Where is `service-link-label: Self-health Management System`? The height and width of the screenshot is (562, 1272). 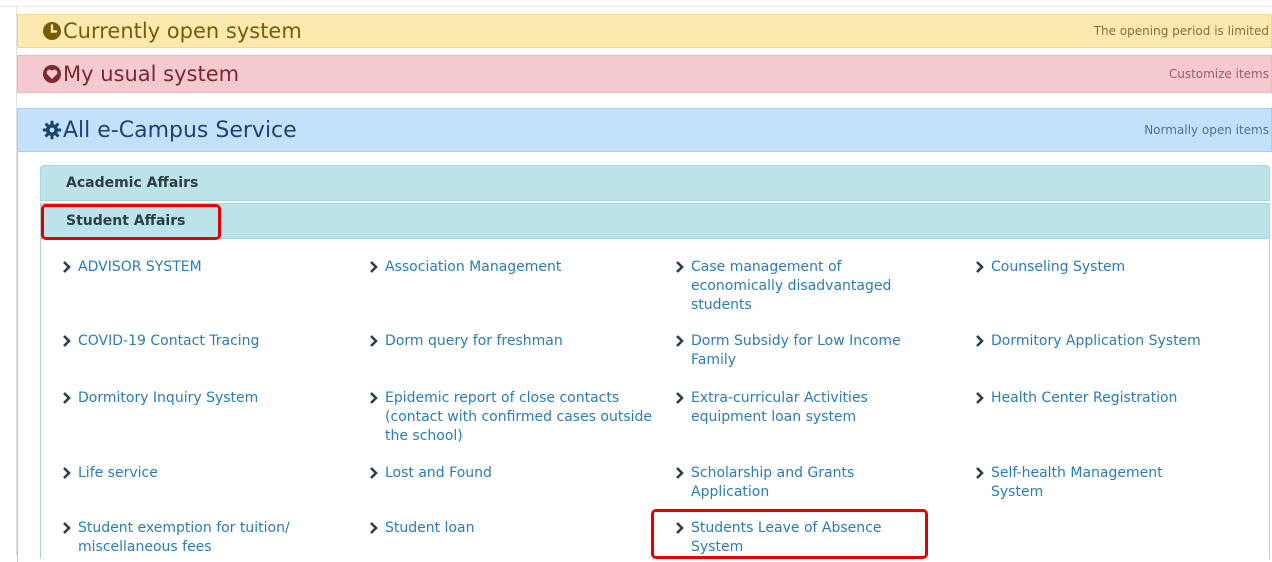
service-link-label: Self-health Management System is located at coordinates (1077, 482).